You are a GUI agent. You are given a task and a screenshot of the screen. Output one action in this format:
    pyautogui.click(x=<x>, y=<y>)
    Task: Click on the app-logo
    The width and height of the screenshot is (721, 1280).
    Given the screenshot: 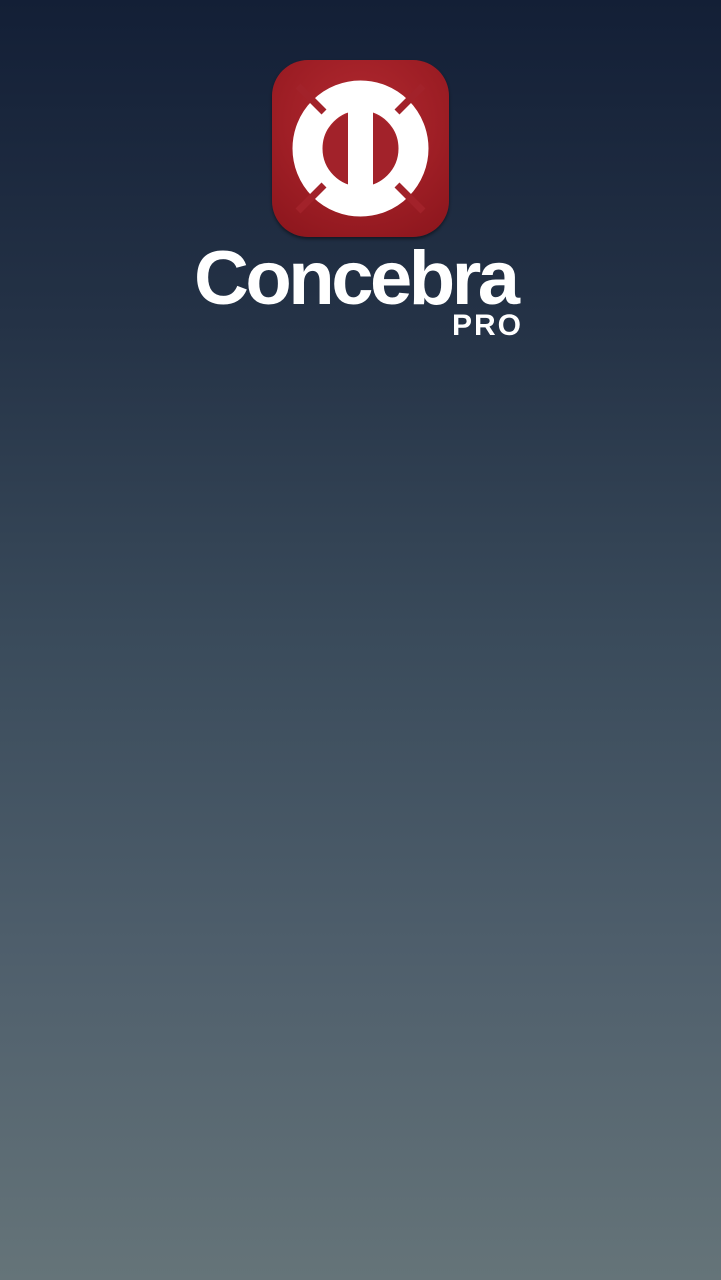 What is the action you would take?
    pyautogui.click(x=360, y=148)
    